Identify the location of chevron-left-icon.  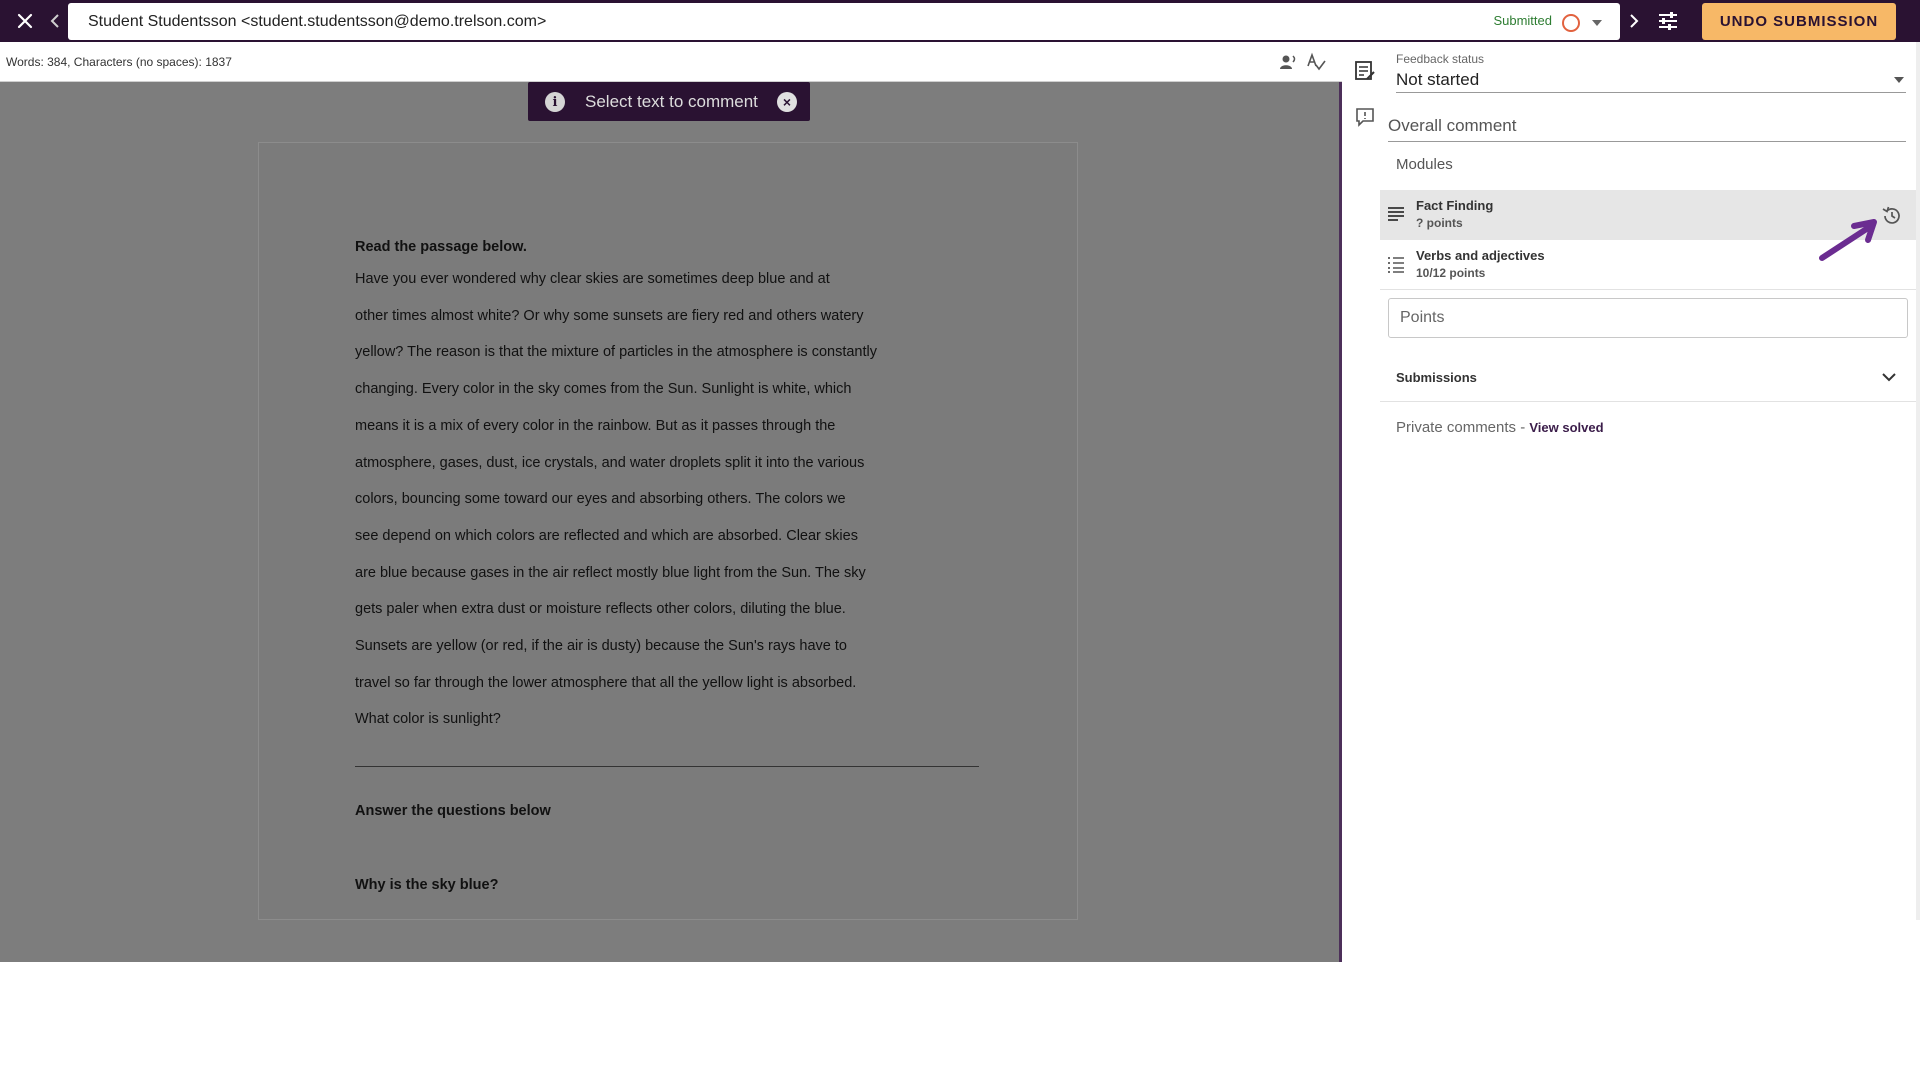
(54, 21).